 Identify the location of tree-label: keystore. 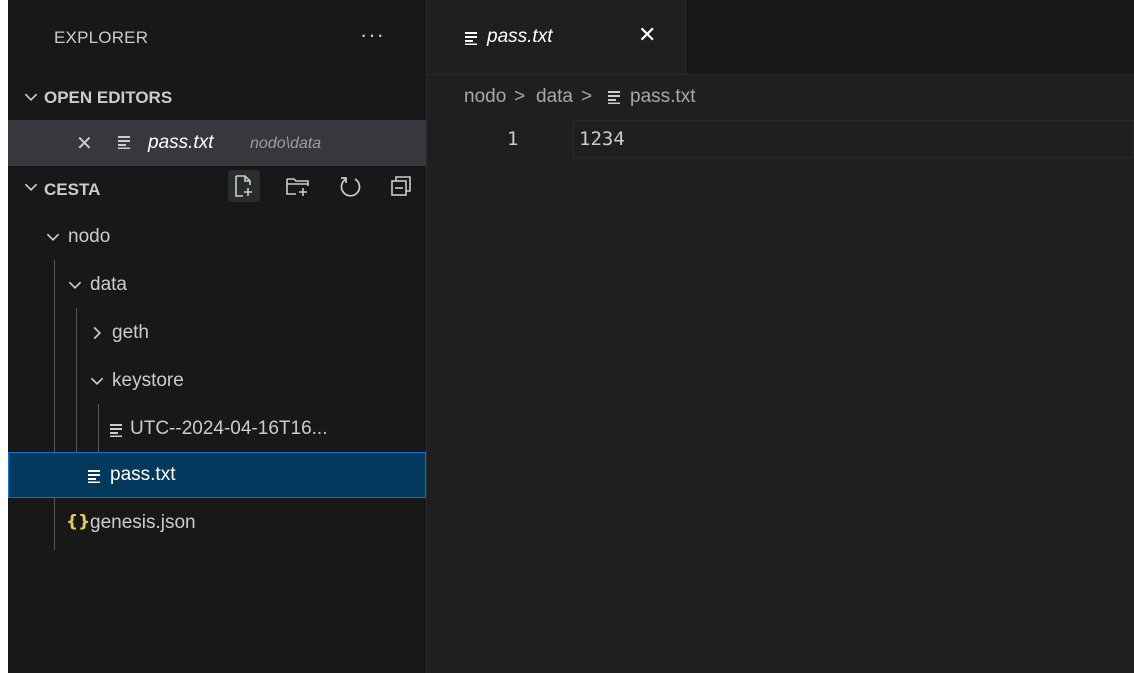
(148, 380).